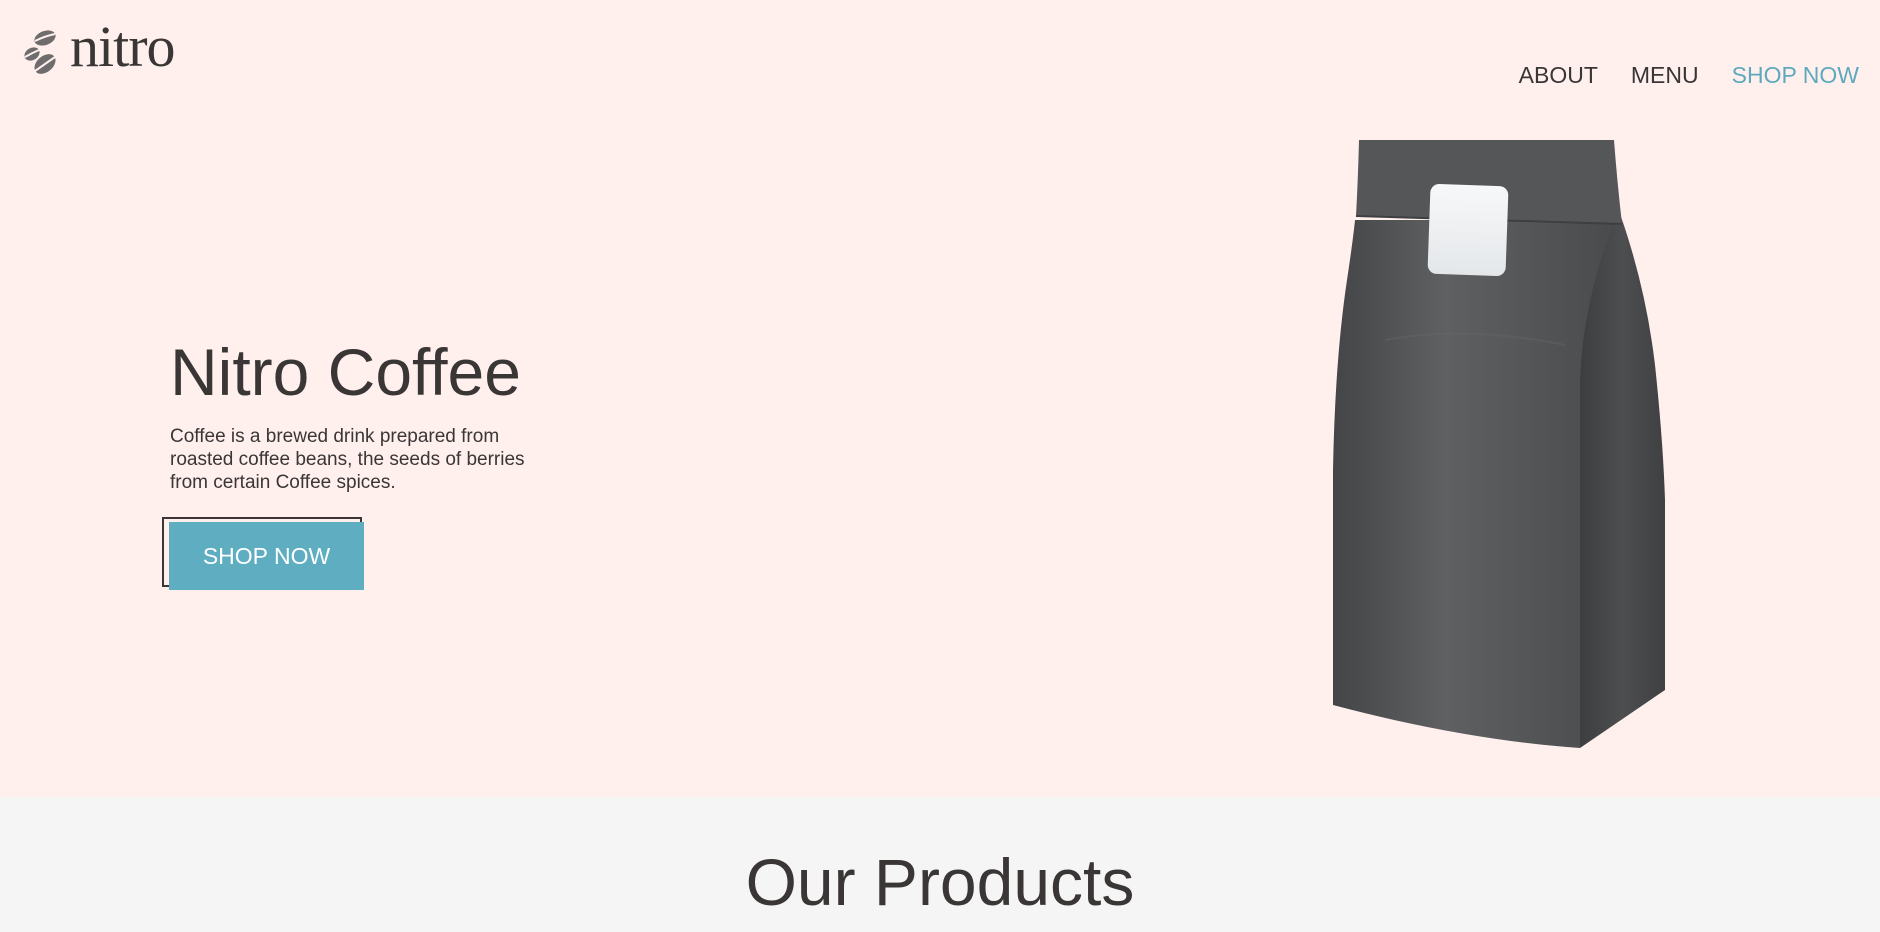  Describe the element at coordinates (40, 52) in the screenshot. I see `coffee-beans-icon` at that location.